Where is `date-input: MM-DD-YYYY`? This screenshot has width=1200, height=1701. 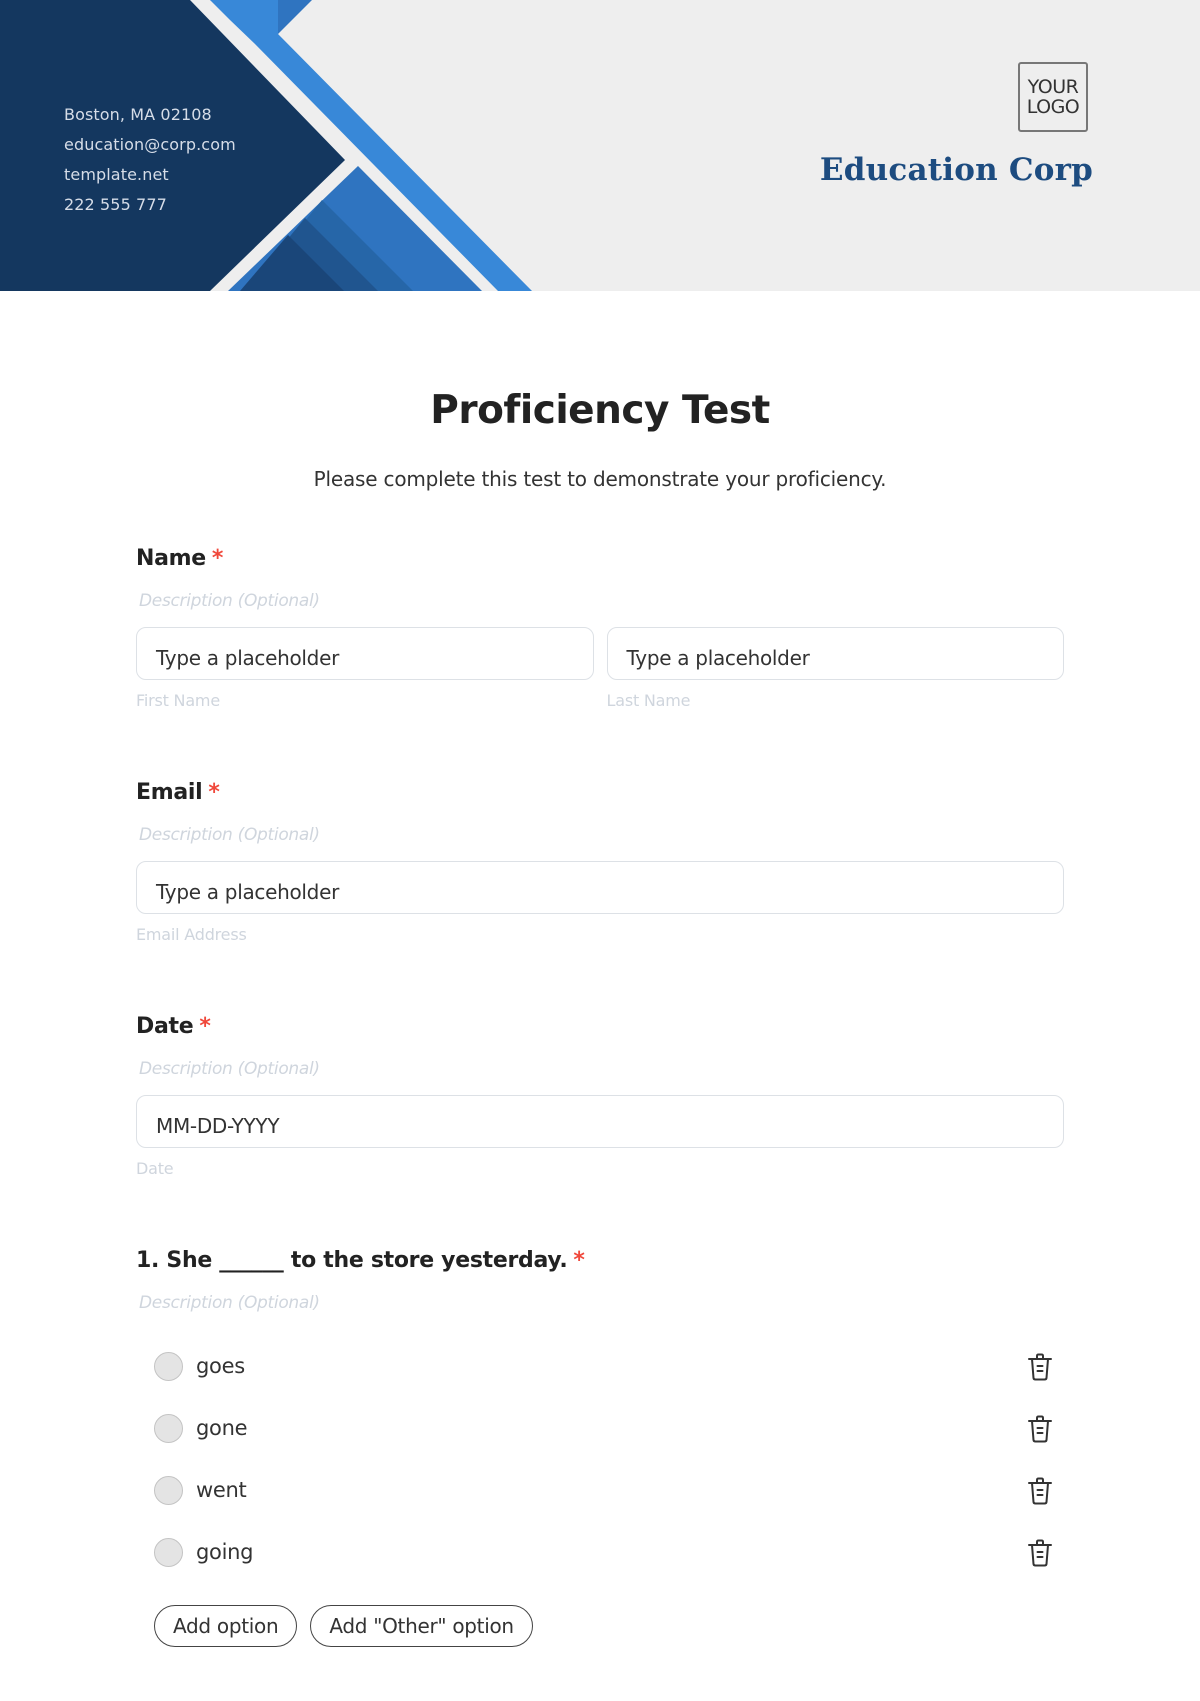
date-input: MM-DD-YYYY is located at coordinates (600, 1121).